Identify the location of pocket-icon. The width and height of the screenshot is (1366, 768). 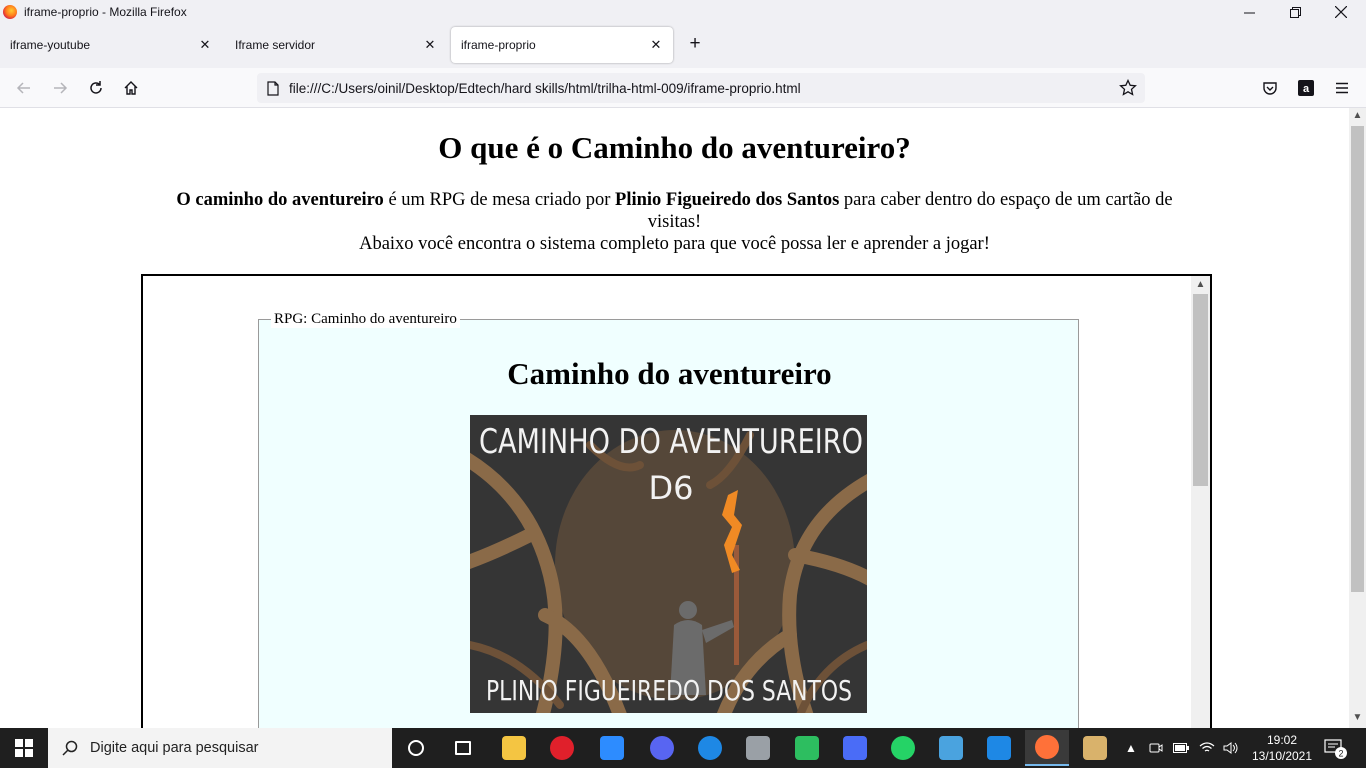
(1270, 88).